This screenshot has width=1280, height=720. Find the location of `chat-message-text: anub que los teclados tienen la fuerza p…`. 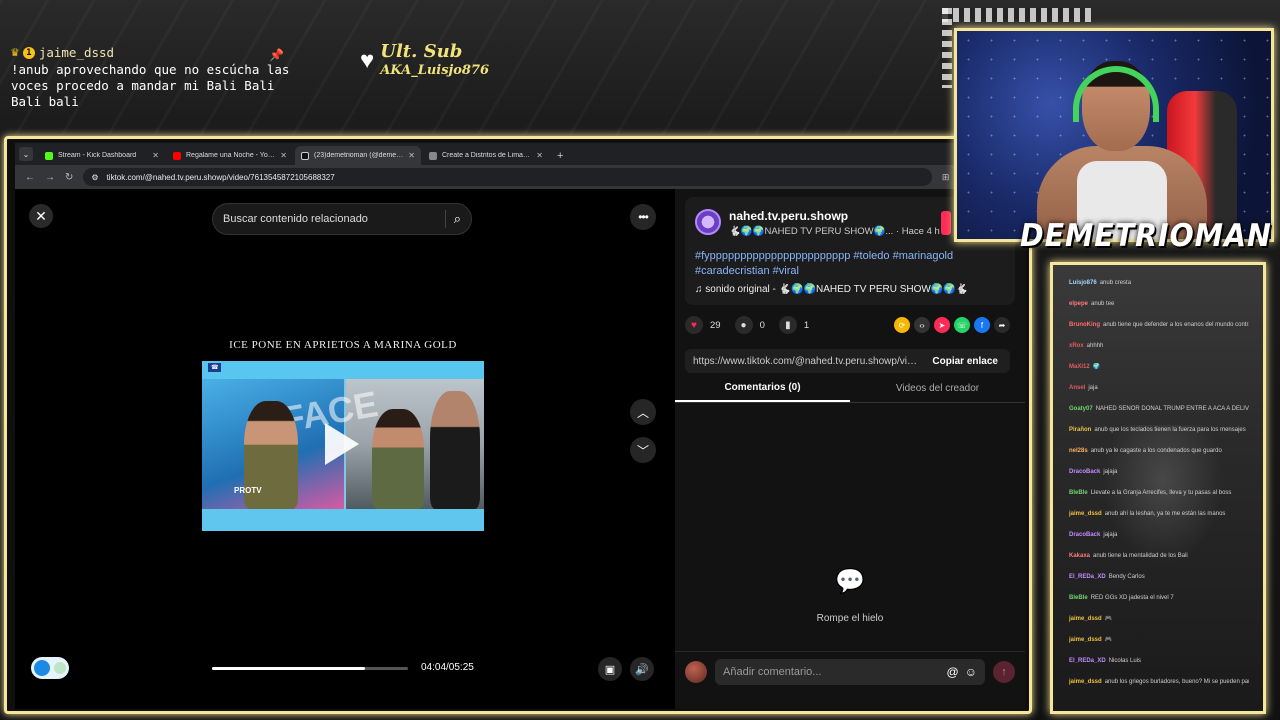

chat-message-text: anub que los teclados tienen la fuerza p… is located at coordinates (1170, 430).